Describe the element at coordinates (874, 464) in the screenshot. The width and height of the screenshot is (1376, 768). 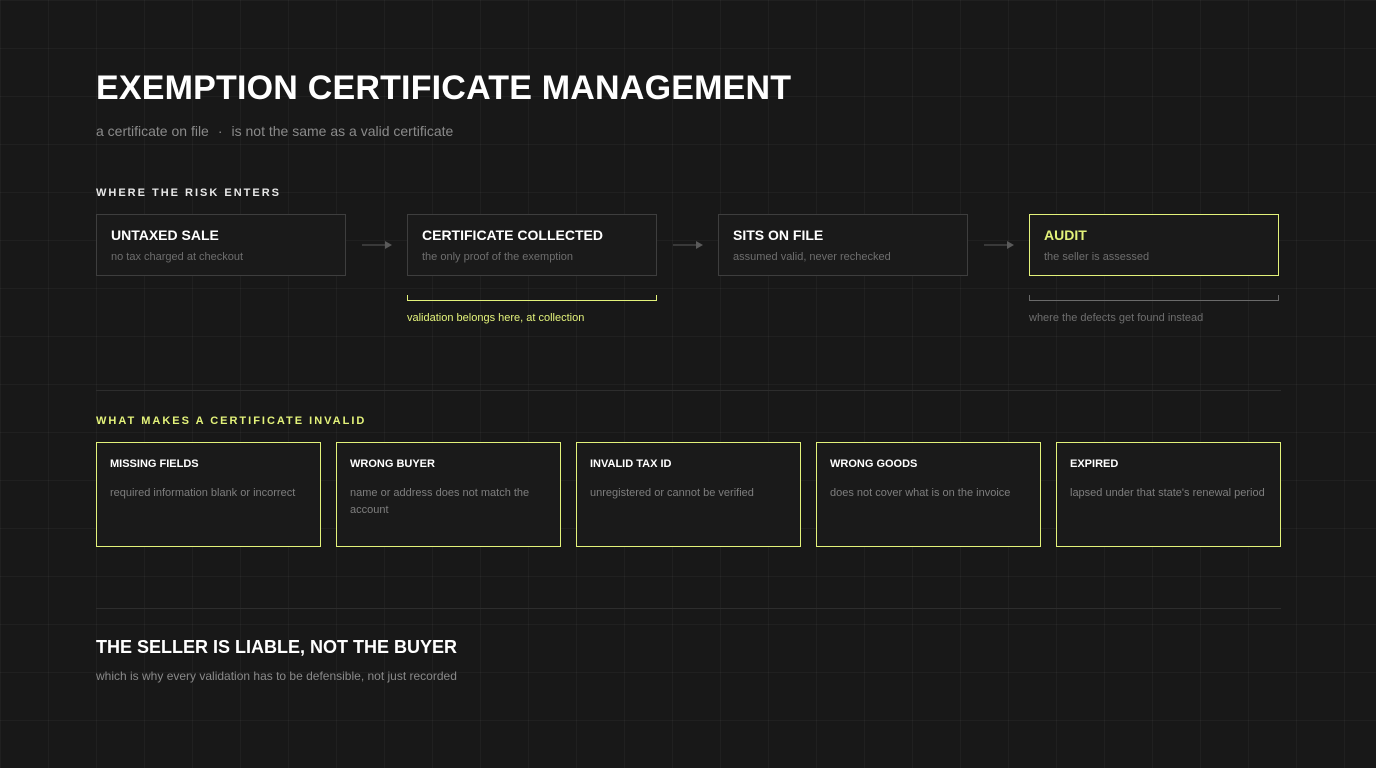
I see `defect-card-title: WRONG GOODS` at that location.